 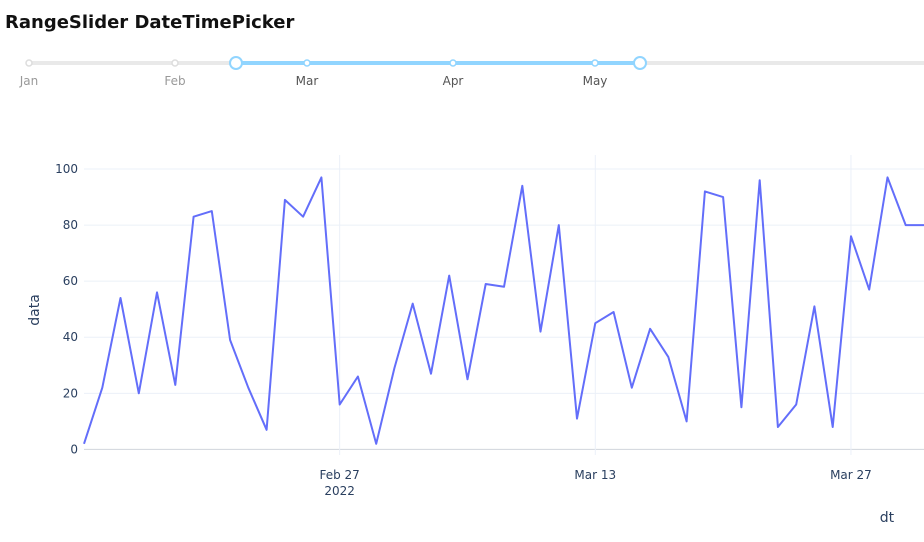 I want to click on x-tick-label: Mar 27, so click(x=851, y=475).